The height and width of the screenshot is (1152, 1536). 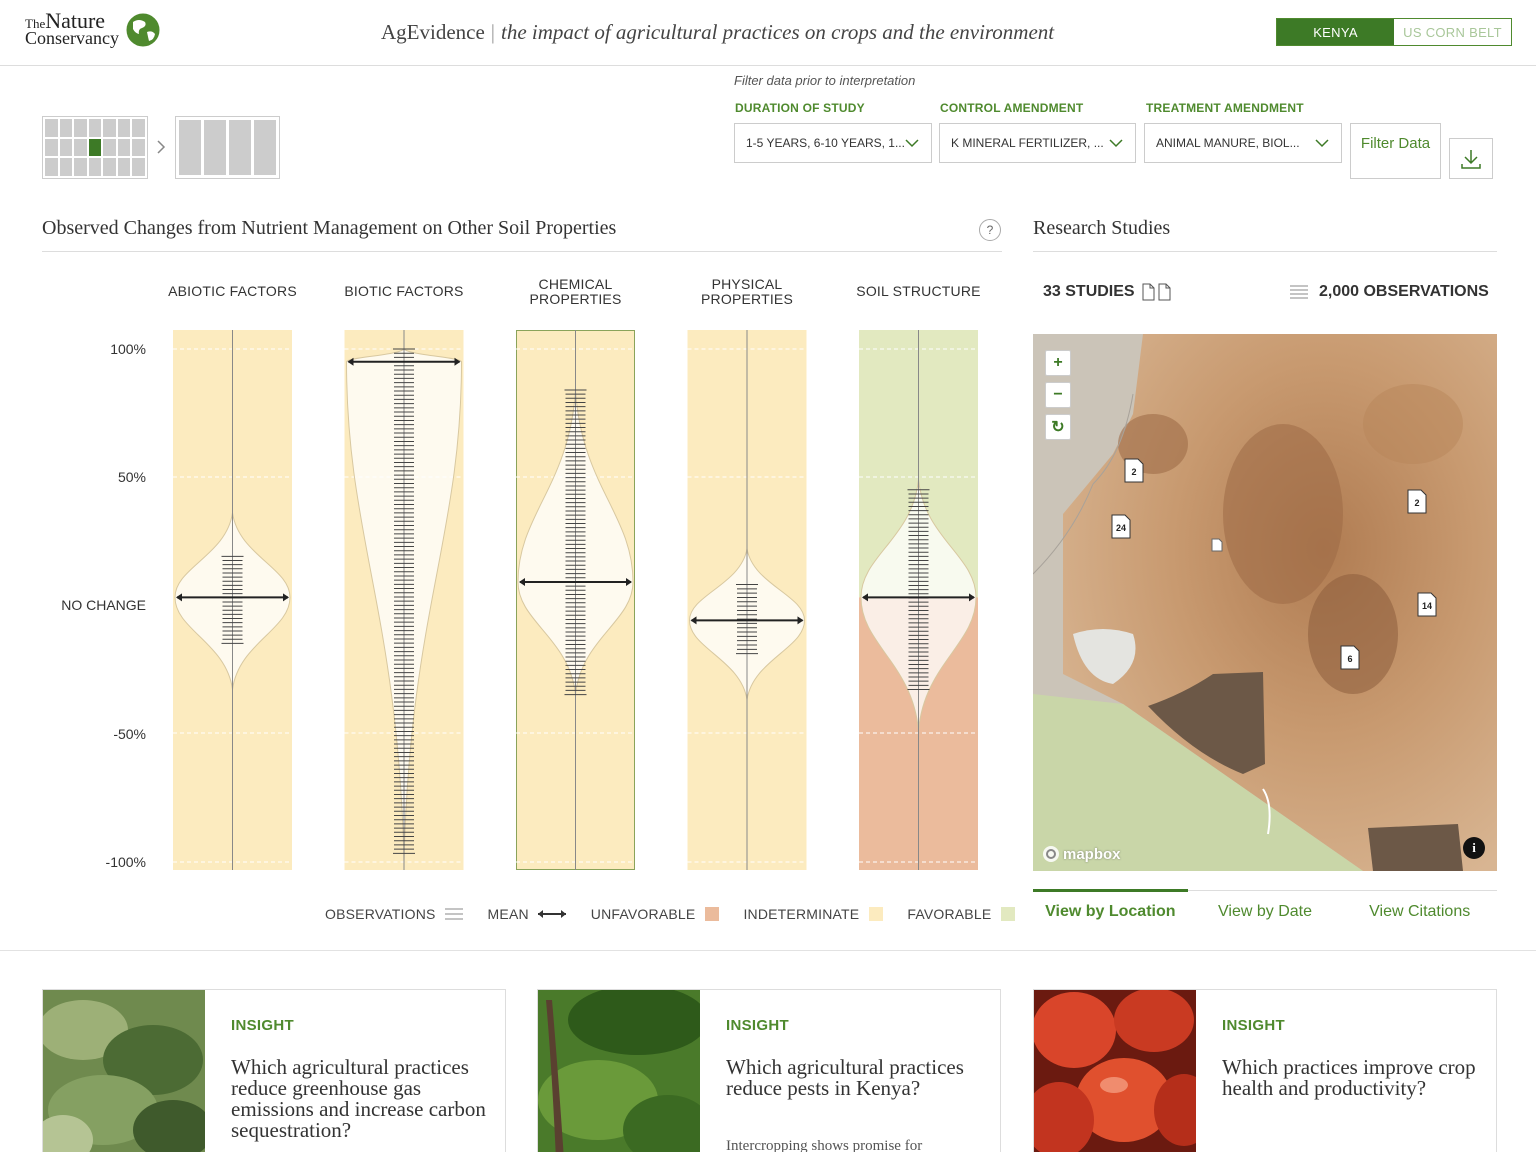 I want to click on mean-icon, so click(x=551, y=914).